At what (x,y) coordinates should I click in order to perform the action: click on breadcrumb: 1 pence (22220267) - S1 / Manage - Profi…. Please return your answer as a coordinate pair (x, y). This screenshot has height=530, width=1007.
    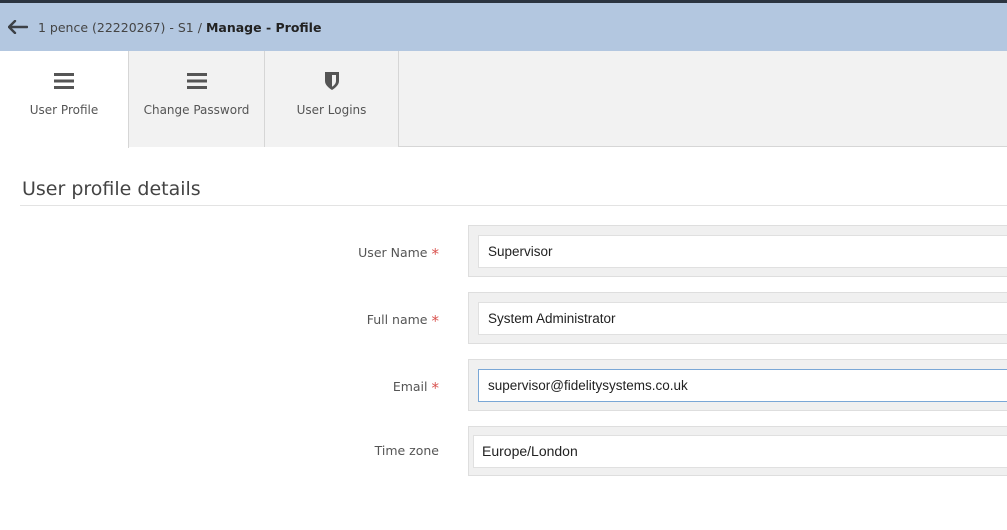
    Looking at the image, I should click on (179, 27).